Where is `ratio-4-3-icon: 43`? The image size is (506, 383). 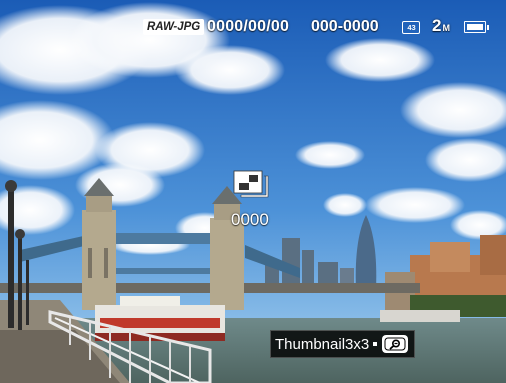
ratio-4-3-icon: 43 is located at coordinates (411, 27).